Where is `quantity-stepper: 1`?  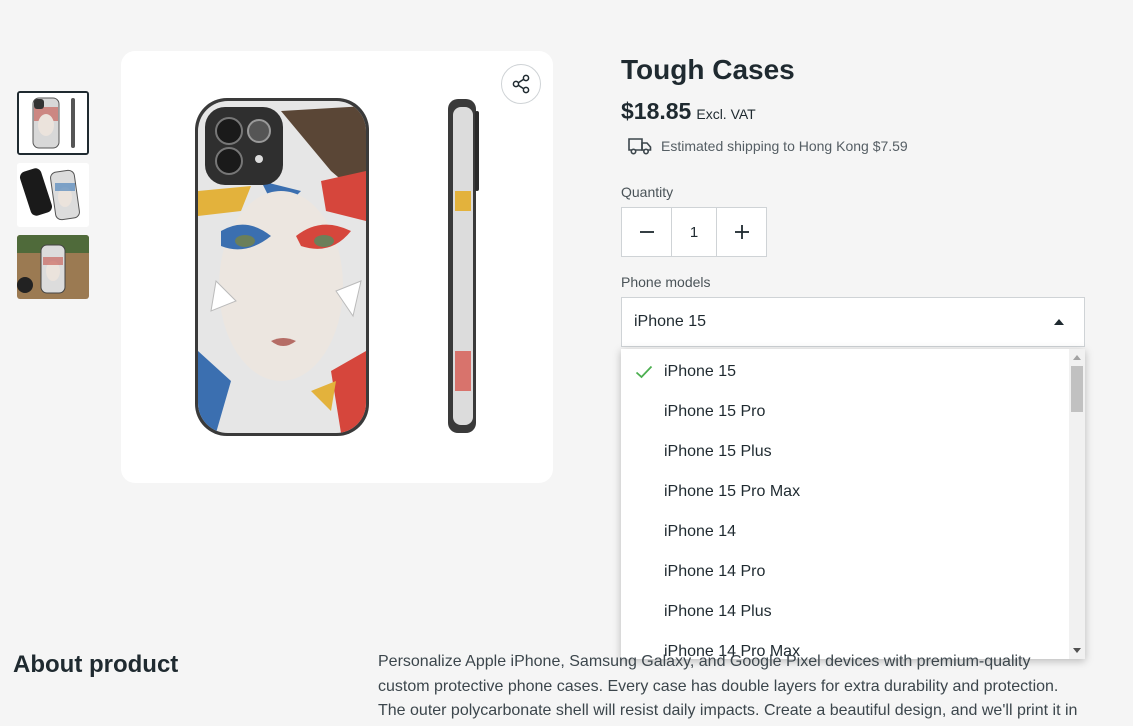 quantity-stepper: 1 is located at coordinates (694, 232).